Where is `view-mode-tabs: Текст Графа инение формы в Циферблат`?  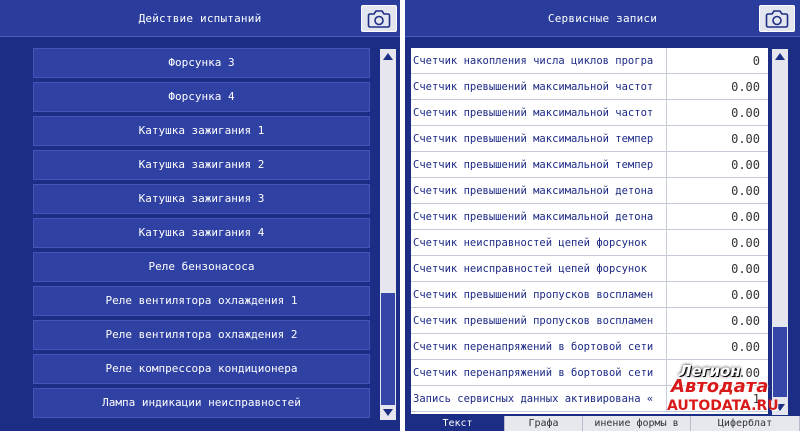 view-mode-tabs: Текст Графа инение формы в Циферблат is located at coordinates (605, 423).